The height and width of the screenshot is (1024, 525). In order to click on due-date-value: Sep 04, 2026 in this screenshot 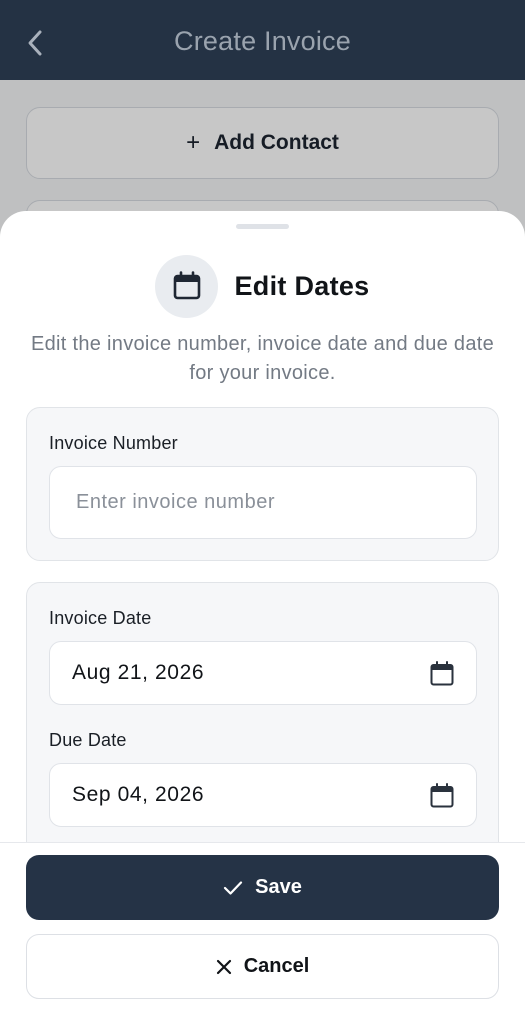, I will do `click(138, 794)`.